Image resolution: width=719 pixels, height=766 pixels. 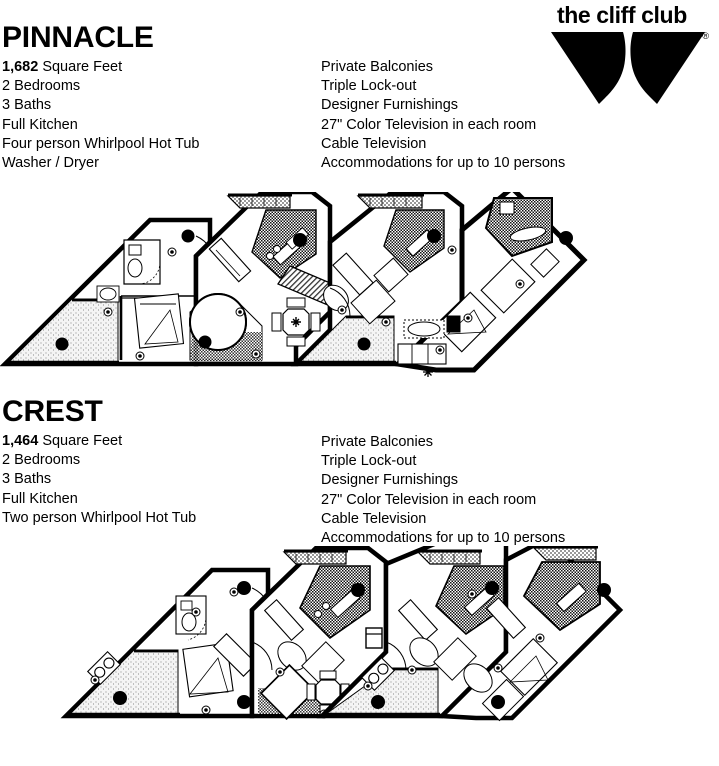 I want to click on floorplan-unit-a, so click(x=108, y=292).